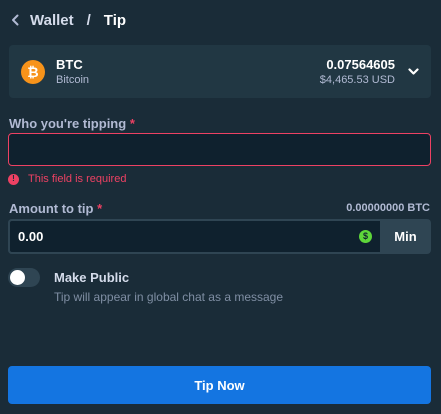 The width and height of the screenshot is (441, 414). I want to click on amount-field: $, so click(194, 236).